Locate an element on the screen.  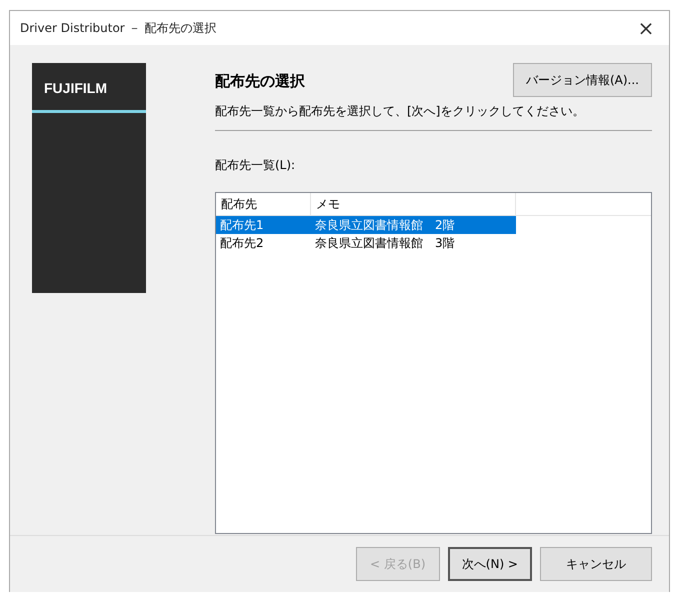
dialog-button: 次へ(N) > is located at coordinates (490, 564).